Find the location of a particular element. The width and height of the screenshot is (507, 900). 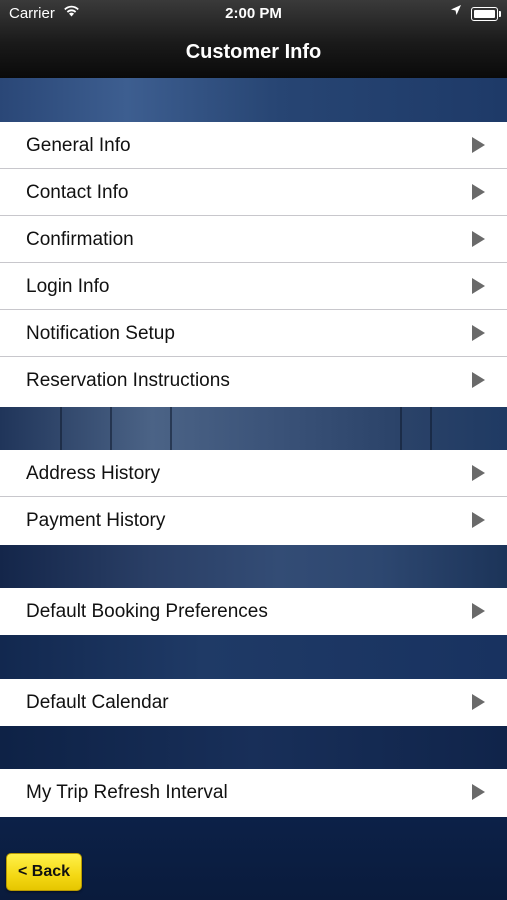

menu-item-contact-info: Contact Info is located at coordinates (253, 192).